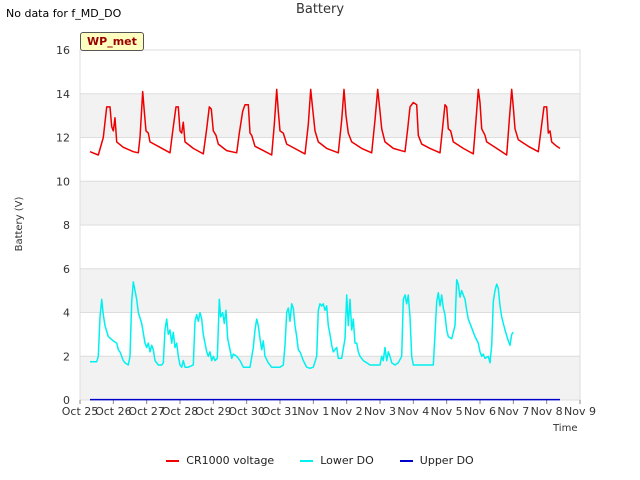  What do you see at coordinates (66, 269) in the screenshot?
I see `y-tick-label: 6` at bounding box center [66, 269].